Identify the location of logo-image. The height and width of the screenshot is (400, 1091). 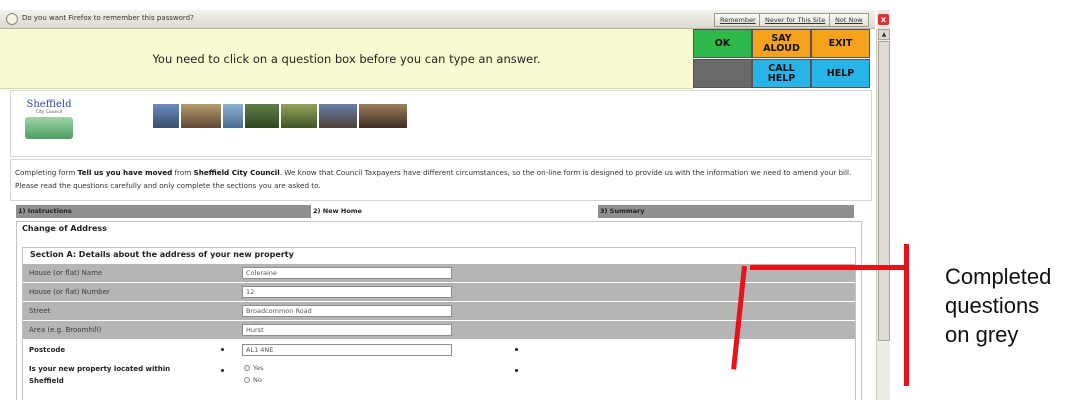
(49, 128).